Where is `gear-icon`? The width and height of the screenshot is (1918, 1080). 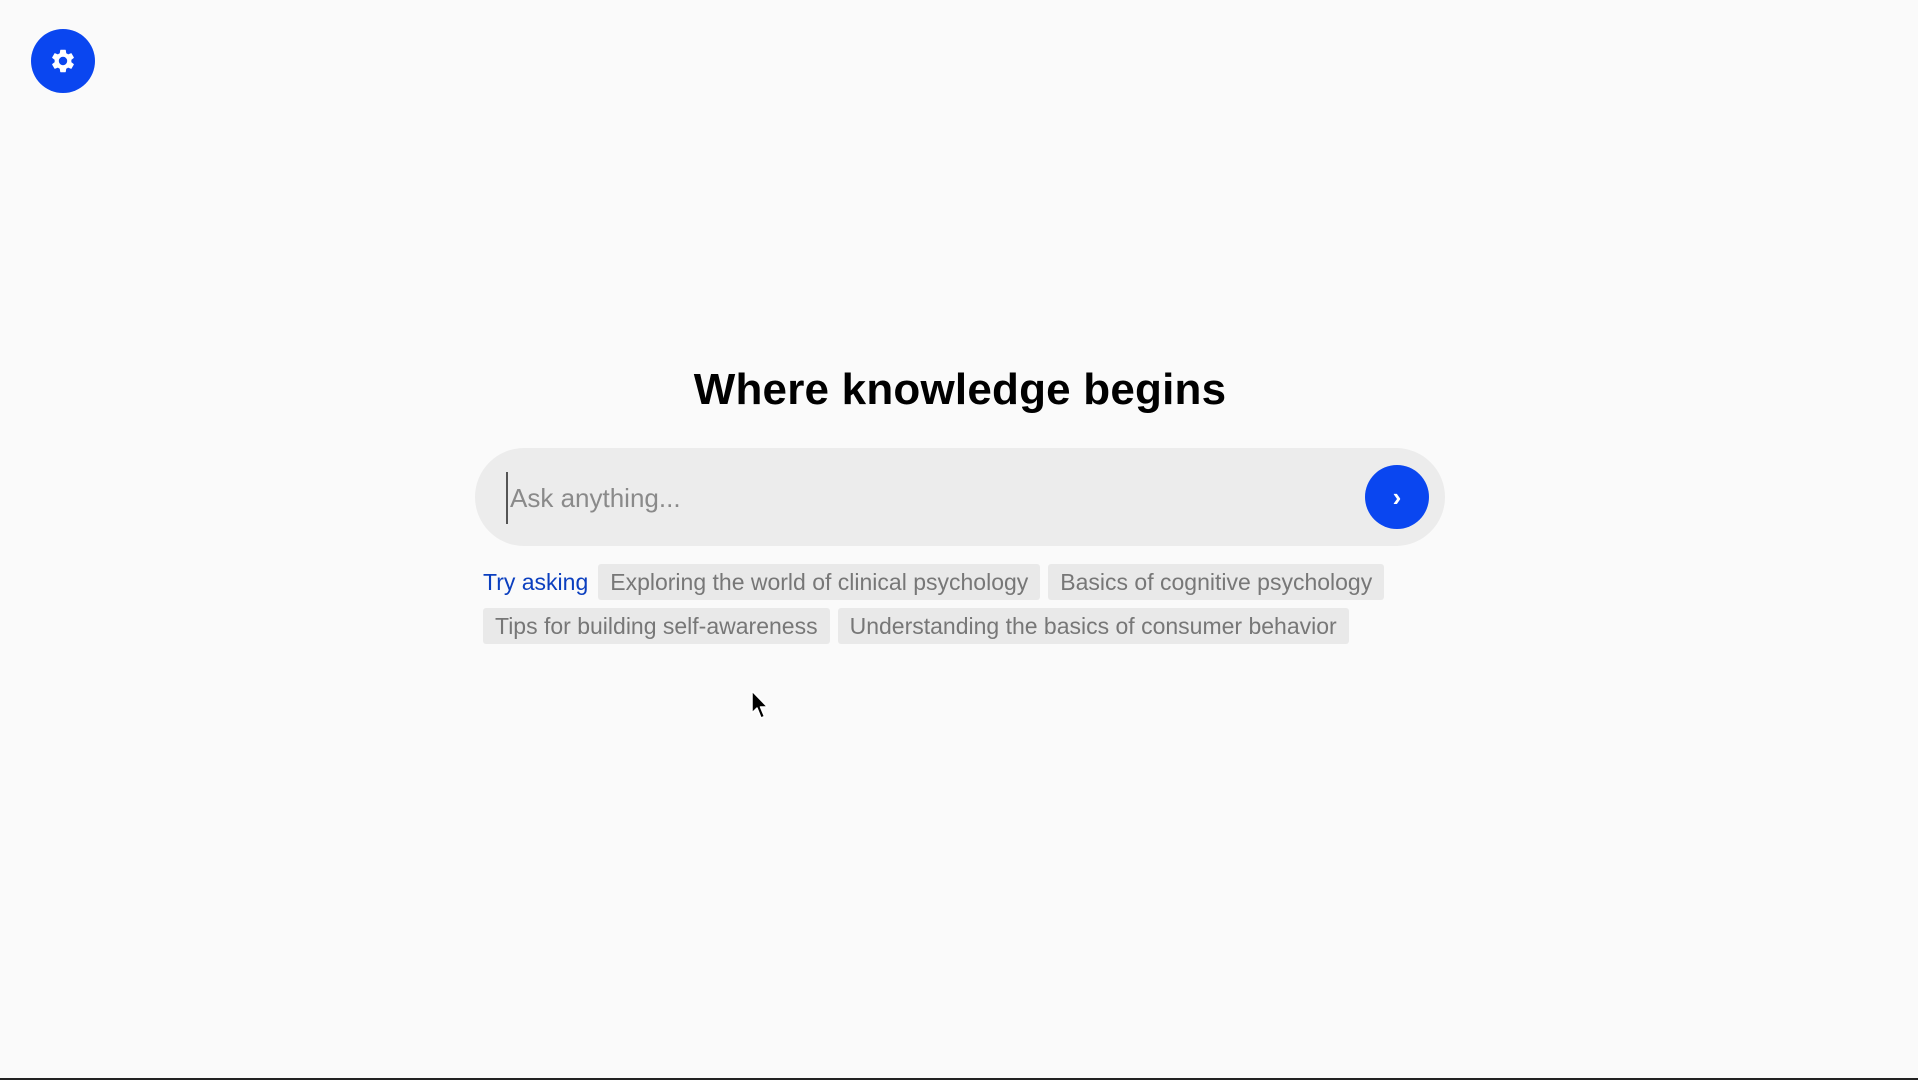
gear-icon is located at coordinates (63, 61).